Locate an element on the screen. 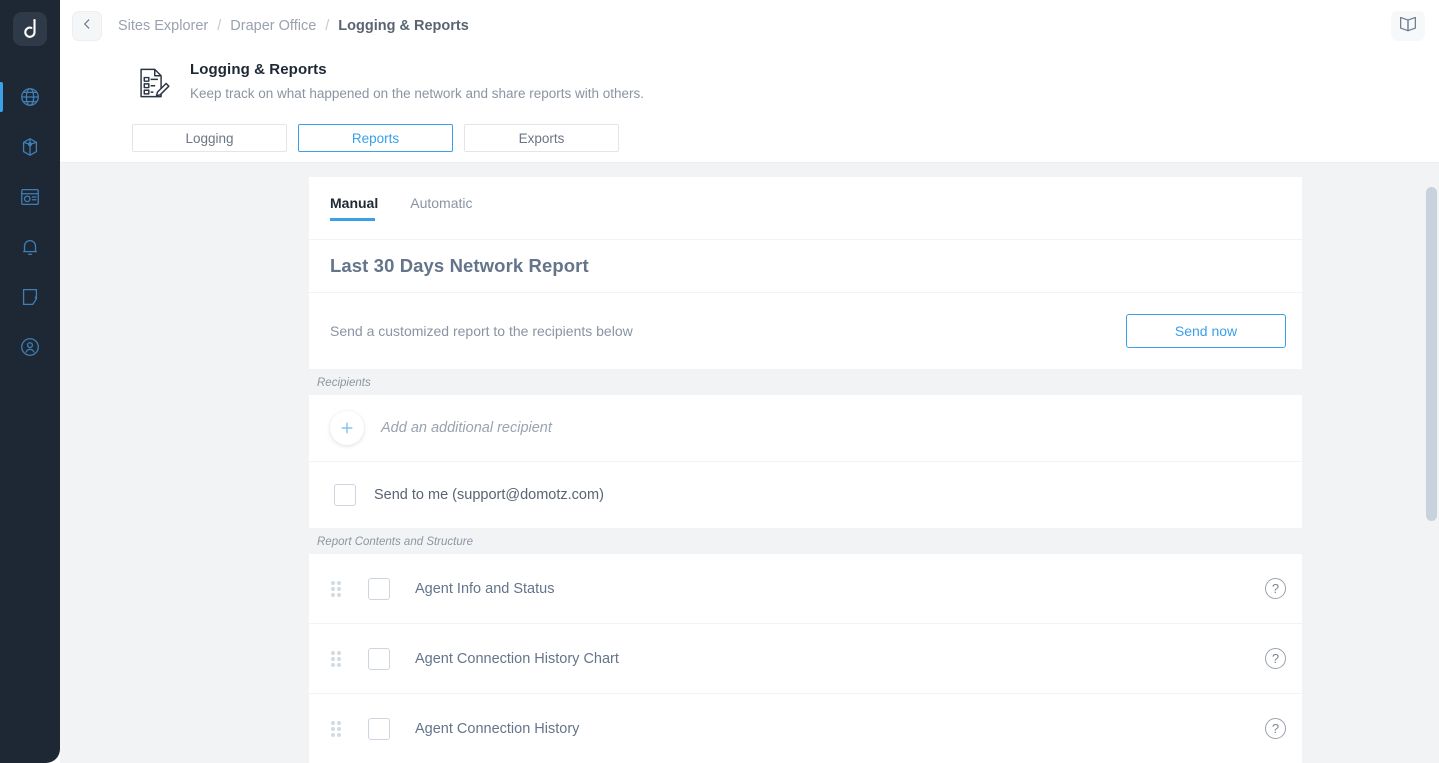 This screenshot has width=1439, height=763. content-label: Agent Connection History Chart is located at coordinates (517, 658).